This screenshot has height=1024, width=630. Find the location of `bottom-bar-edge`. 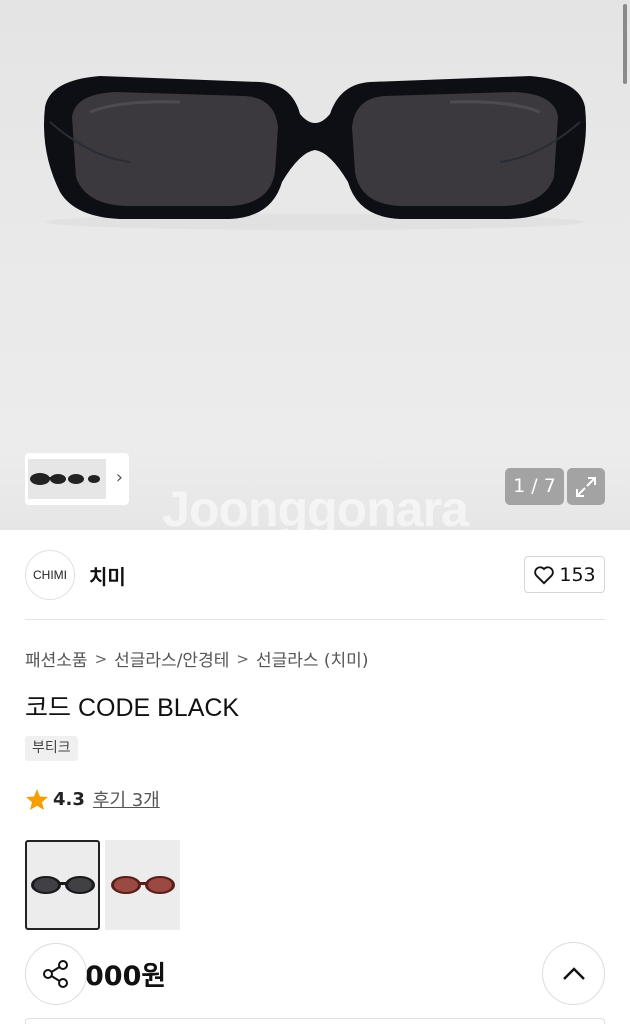

bottom-bar-edge is located at coordinates (315, 1021).